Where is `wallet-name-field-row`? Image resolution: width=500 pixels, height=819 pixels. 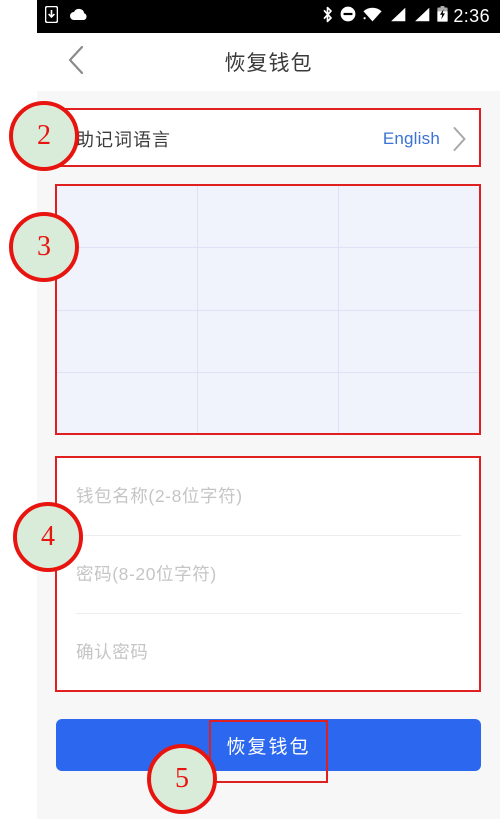
wallet-name-field-row is located at coordinates (268, 497).